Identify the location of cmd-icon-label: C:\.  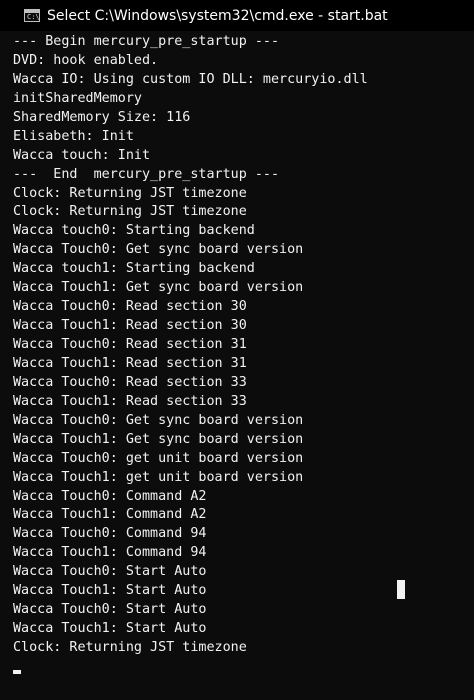
(33, 17).